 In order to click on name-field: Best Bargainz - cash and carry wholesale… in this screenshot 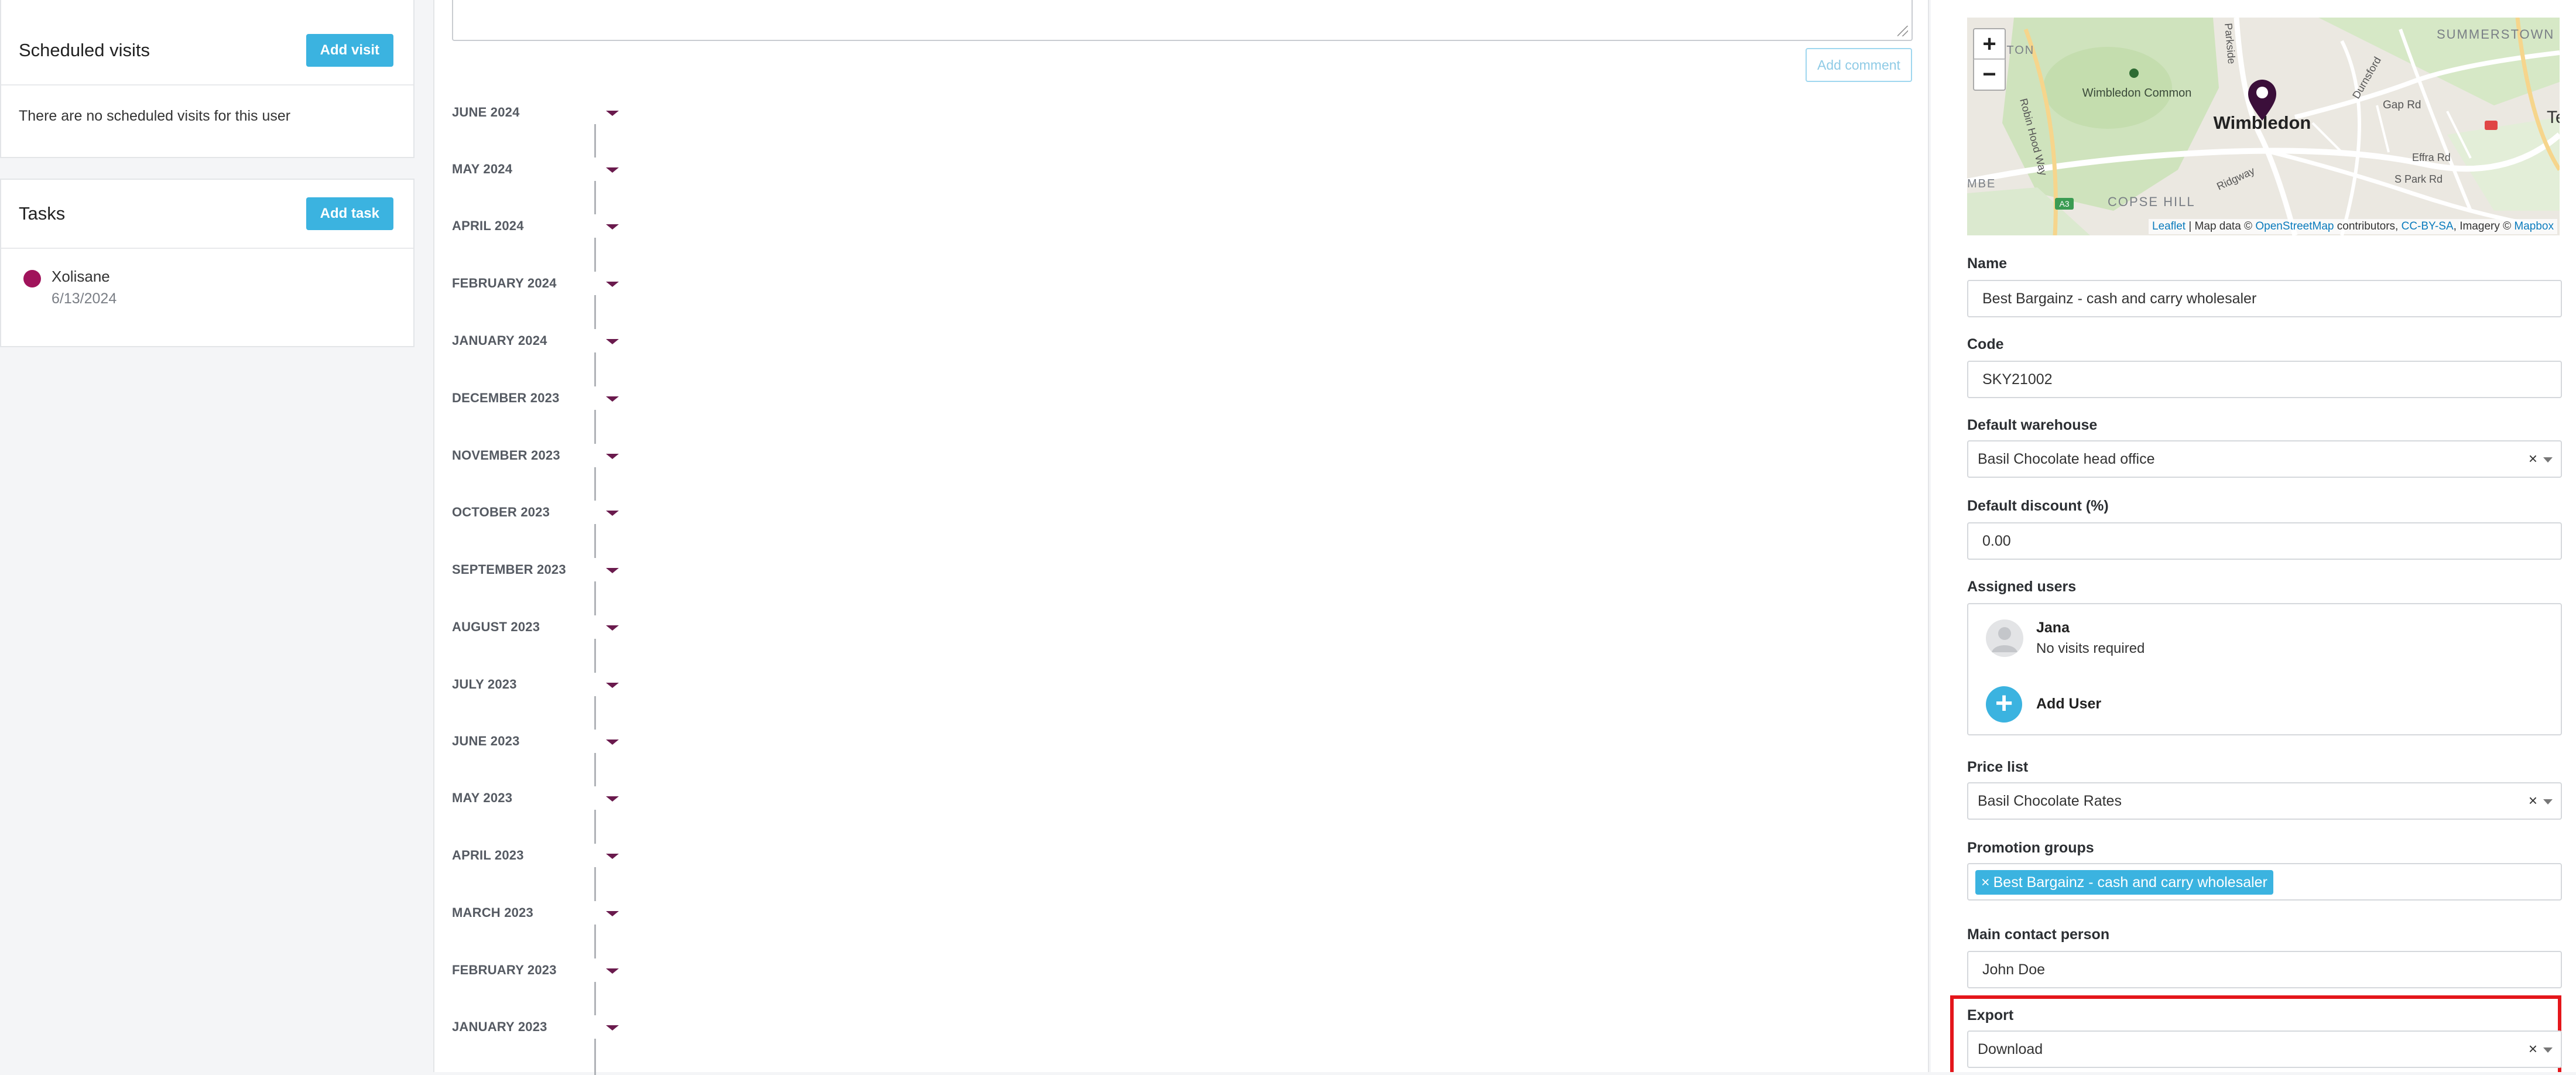, I will do `click(2264, 298)`.